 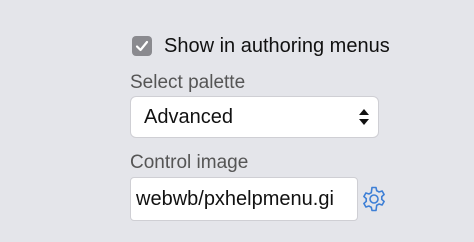 I want to click on control-image-value: webwb/pxhelpmenu.gi, so click(x=235, y=198).